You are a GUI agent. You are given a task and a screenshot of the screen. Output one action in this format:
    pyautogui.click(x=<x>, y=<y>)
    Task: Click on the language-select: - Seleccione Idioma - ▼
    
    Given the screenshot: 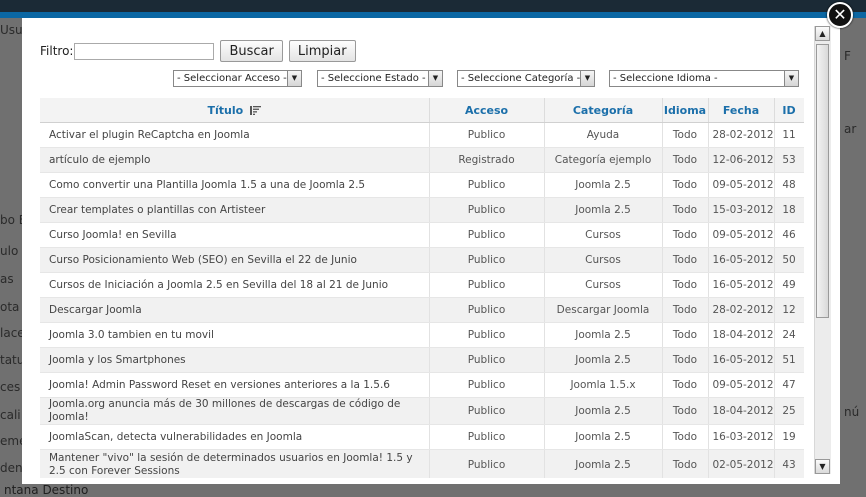 What is the action you would take?
    pyautogui.click(x=704, y=78)
    